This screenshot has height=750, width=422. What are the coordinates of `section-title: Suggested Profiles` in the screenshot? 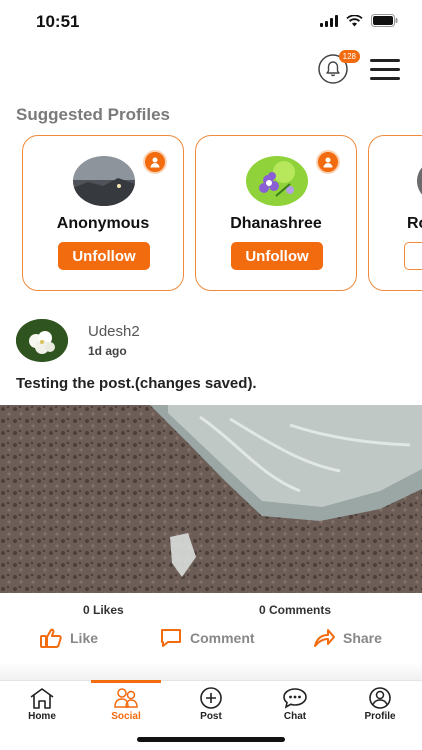 It's located at (93, 114).